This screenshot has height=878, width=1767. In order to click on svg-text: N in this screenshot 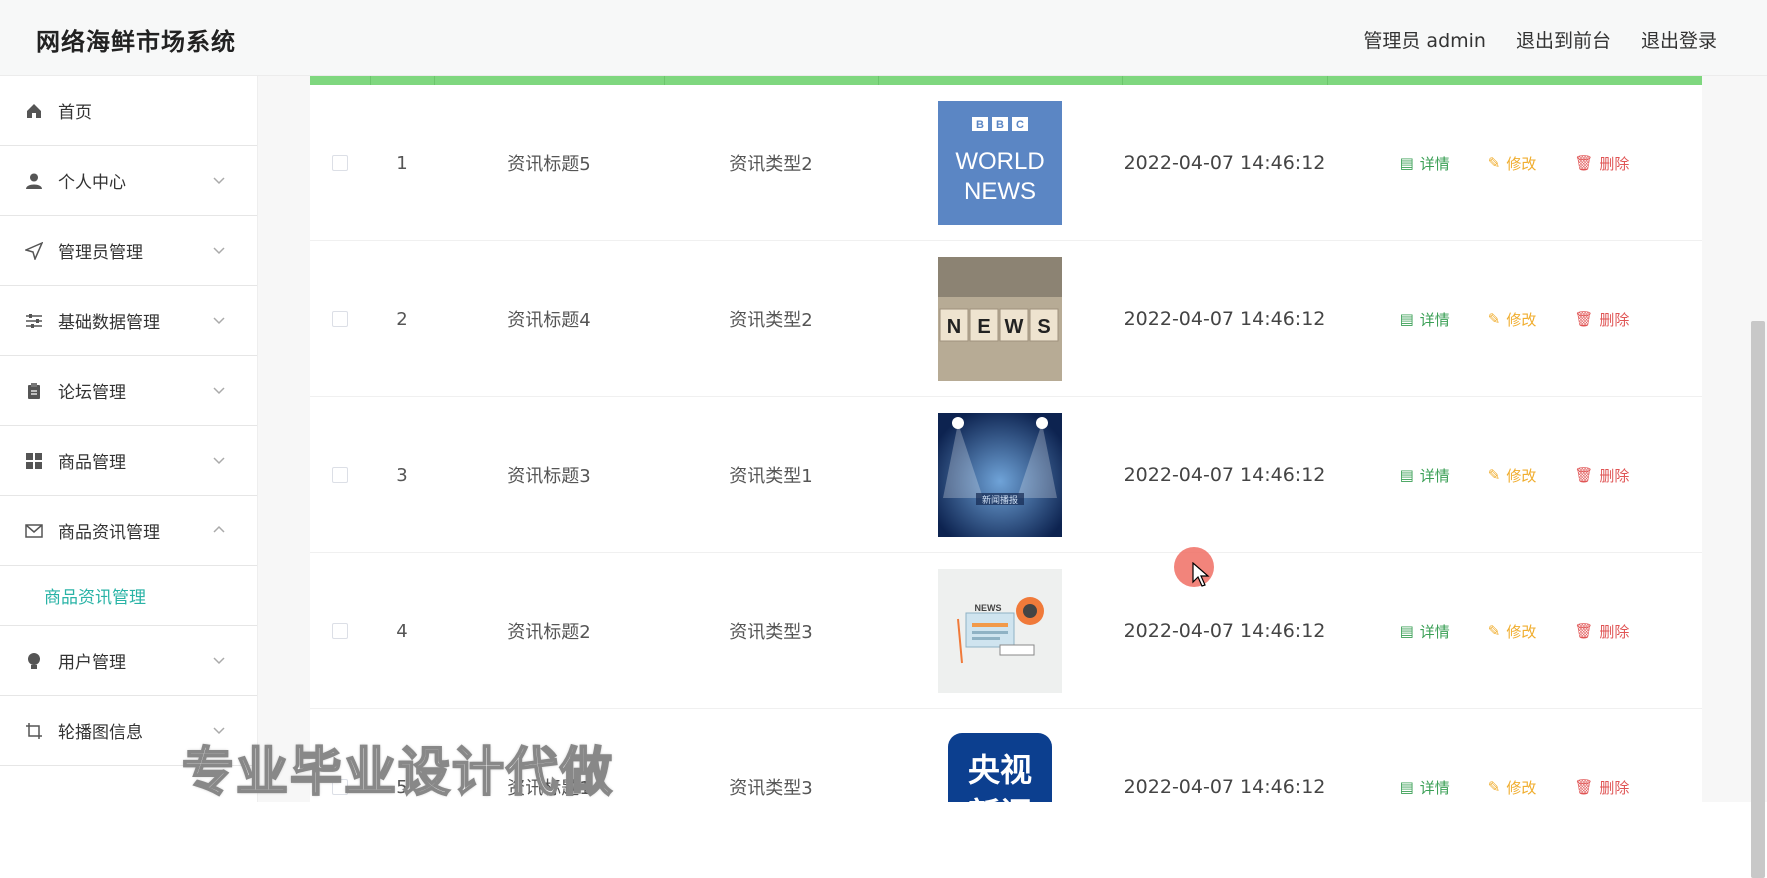, I will do `click(954, 327)`.